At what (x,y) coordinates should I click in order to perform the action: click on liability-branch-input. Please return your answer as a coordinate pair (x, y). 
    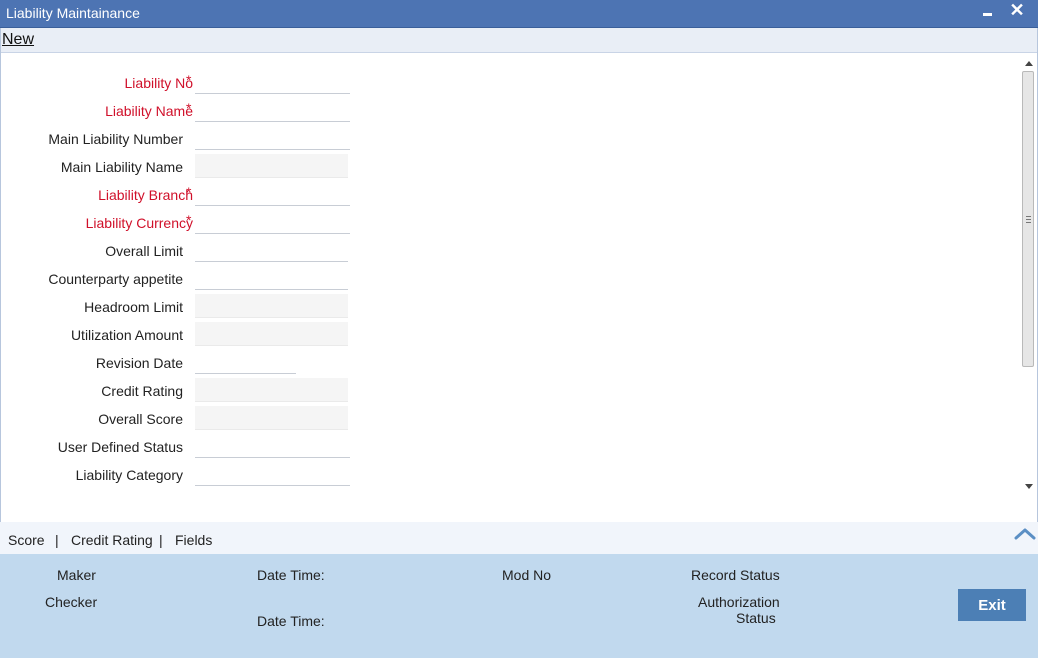
    Looking at the image, I should click on (272, 194).